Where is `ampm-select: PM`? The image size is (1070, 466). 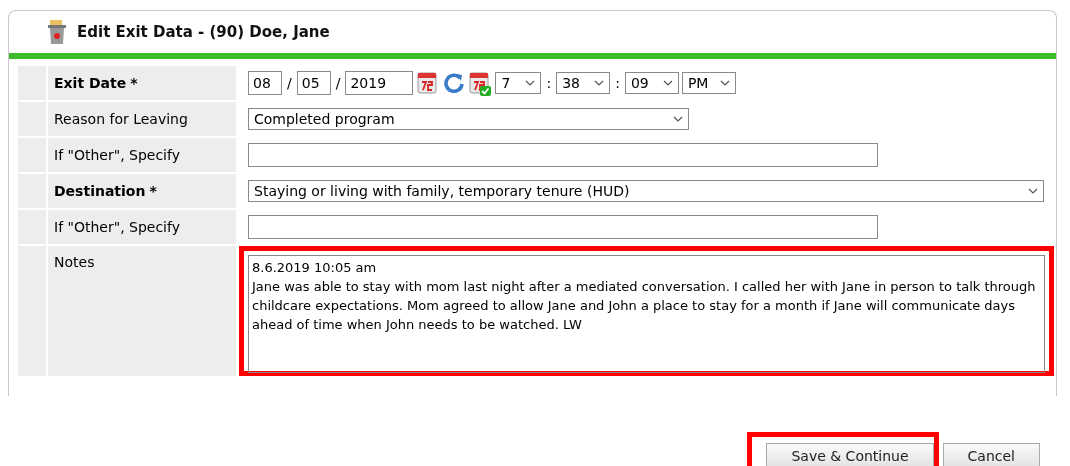 ampm-select: PM is located at coordinates (708, 83).